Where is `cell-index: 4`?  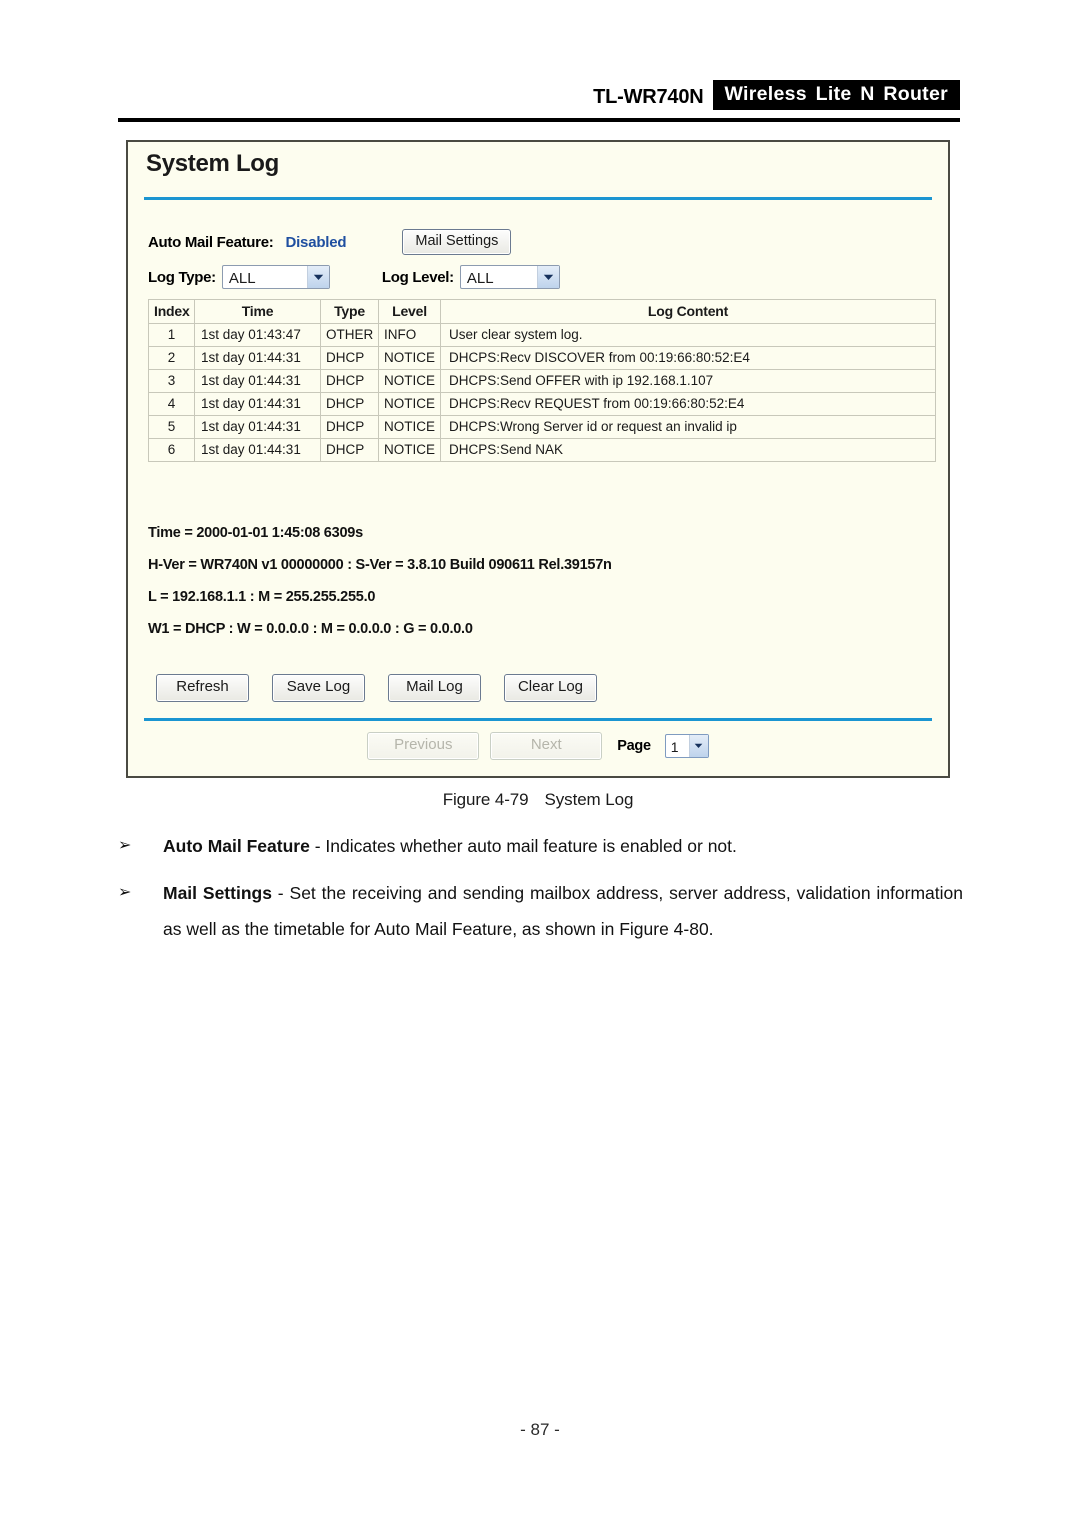
cell-index: 4 is located at coordinates (171, 404).